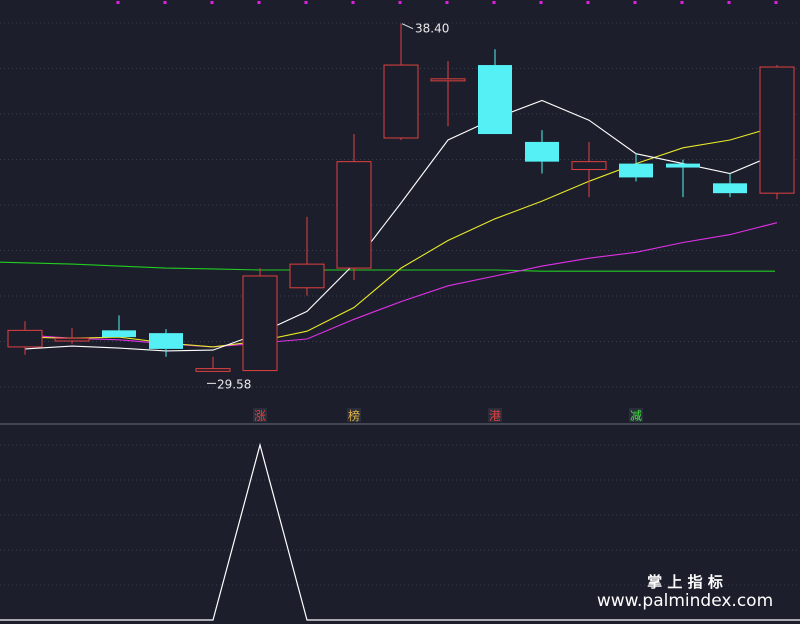  I want to click on signal-label-text: 减, so click(636, 416).